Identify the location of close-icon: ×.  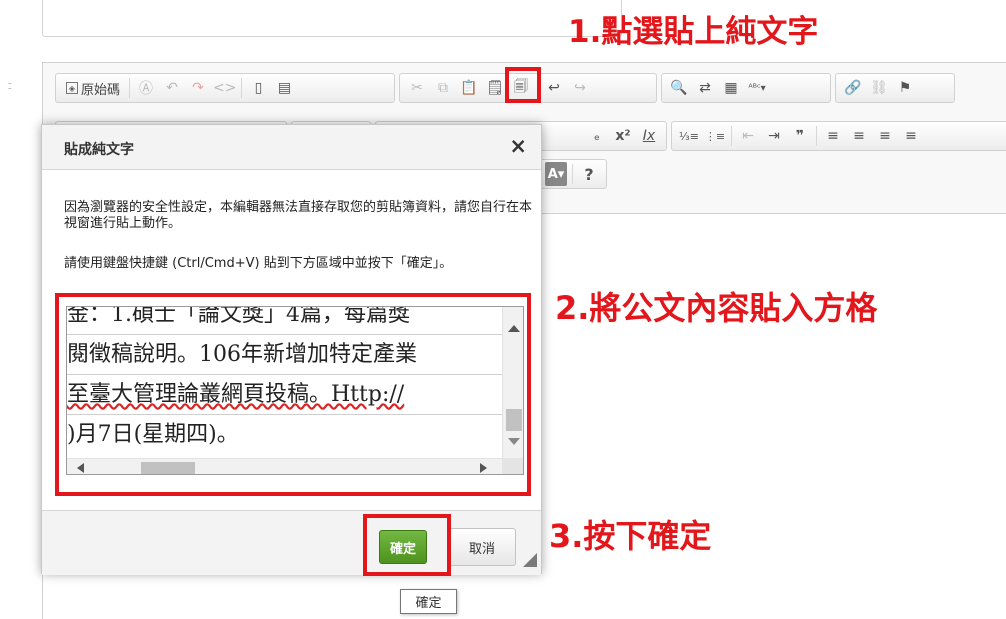
(518, 146).